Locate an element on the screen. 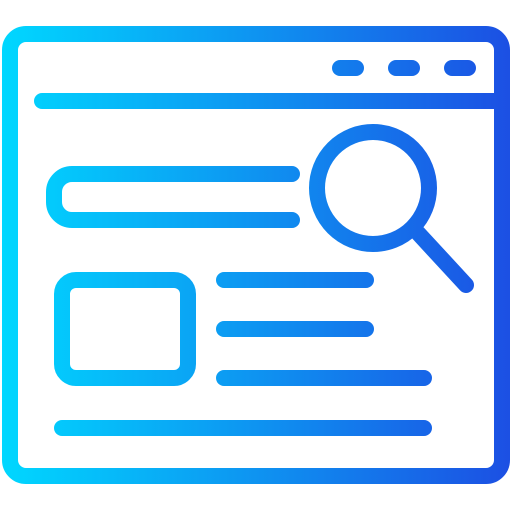 The width and height of the screenshot is (512, 512). image-placeholder-icon is located at coordinates (125, 329).